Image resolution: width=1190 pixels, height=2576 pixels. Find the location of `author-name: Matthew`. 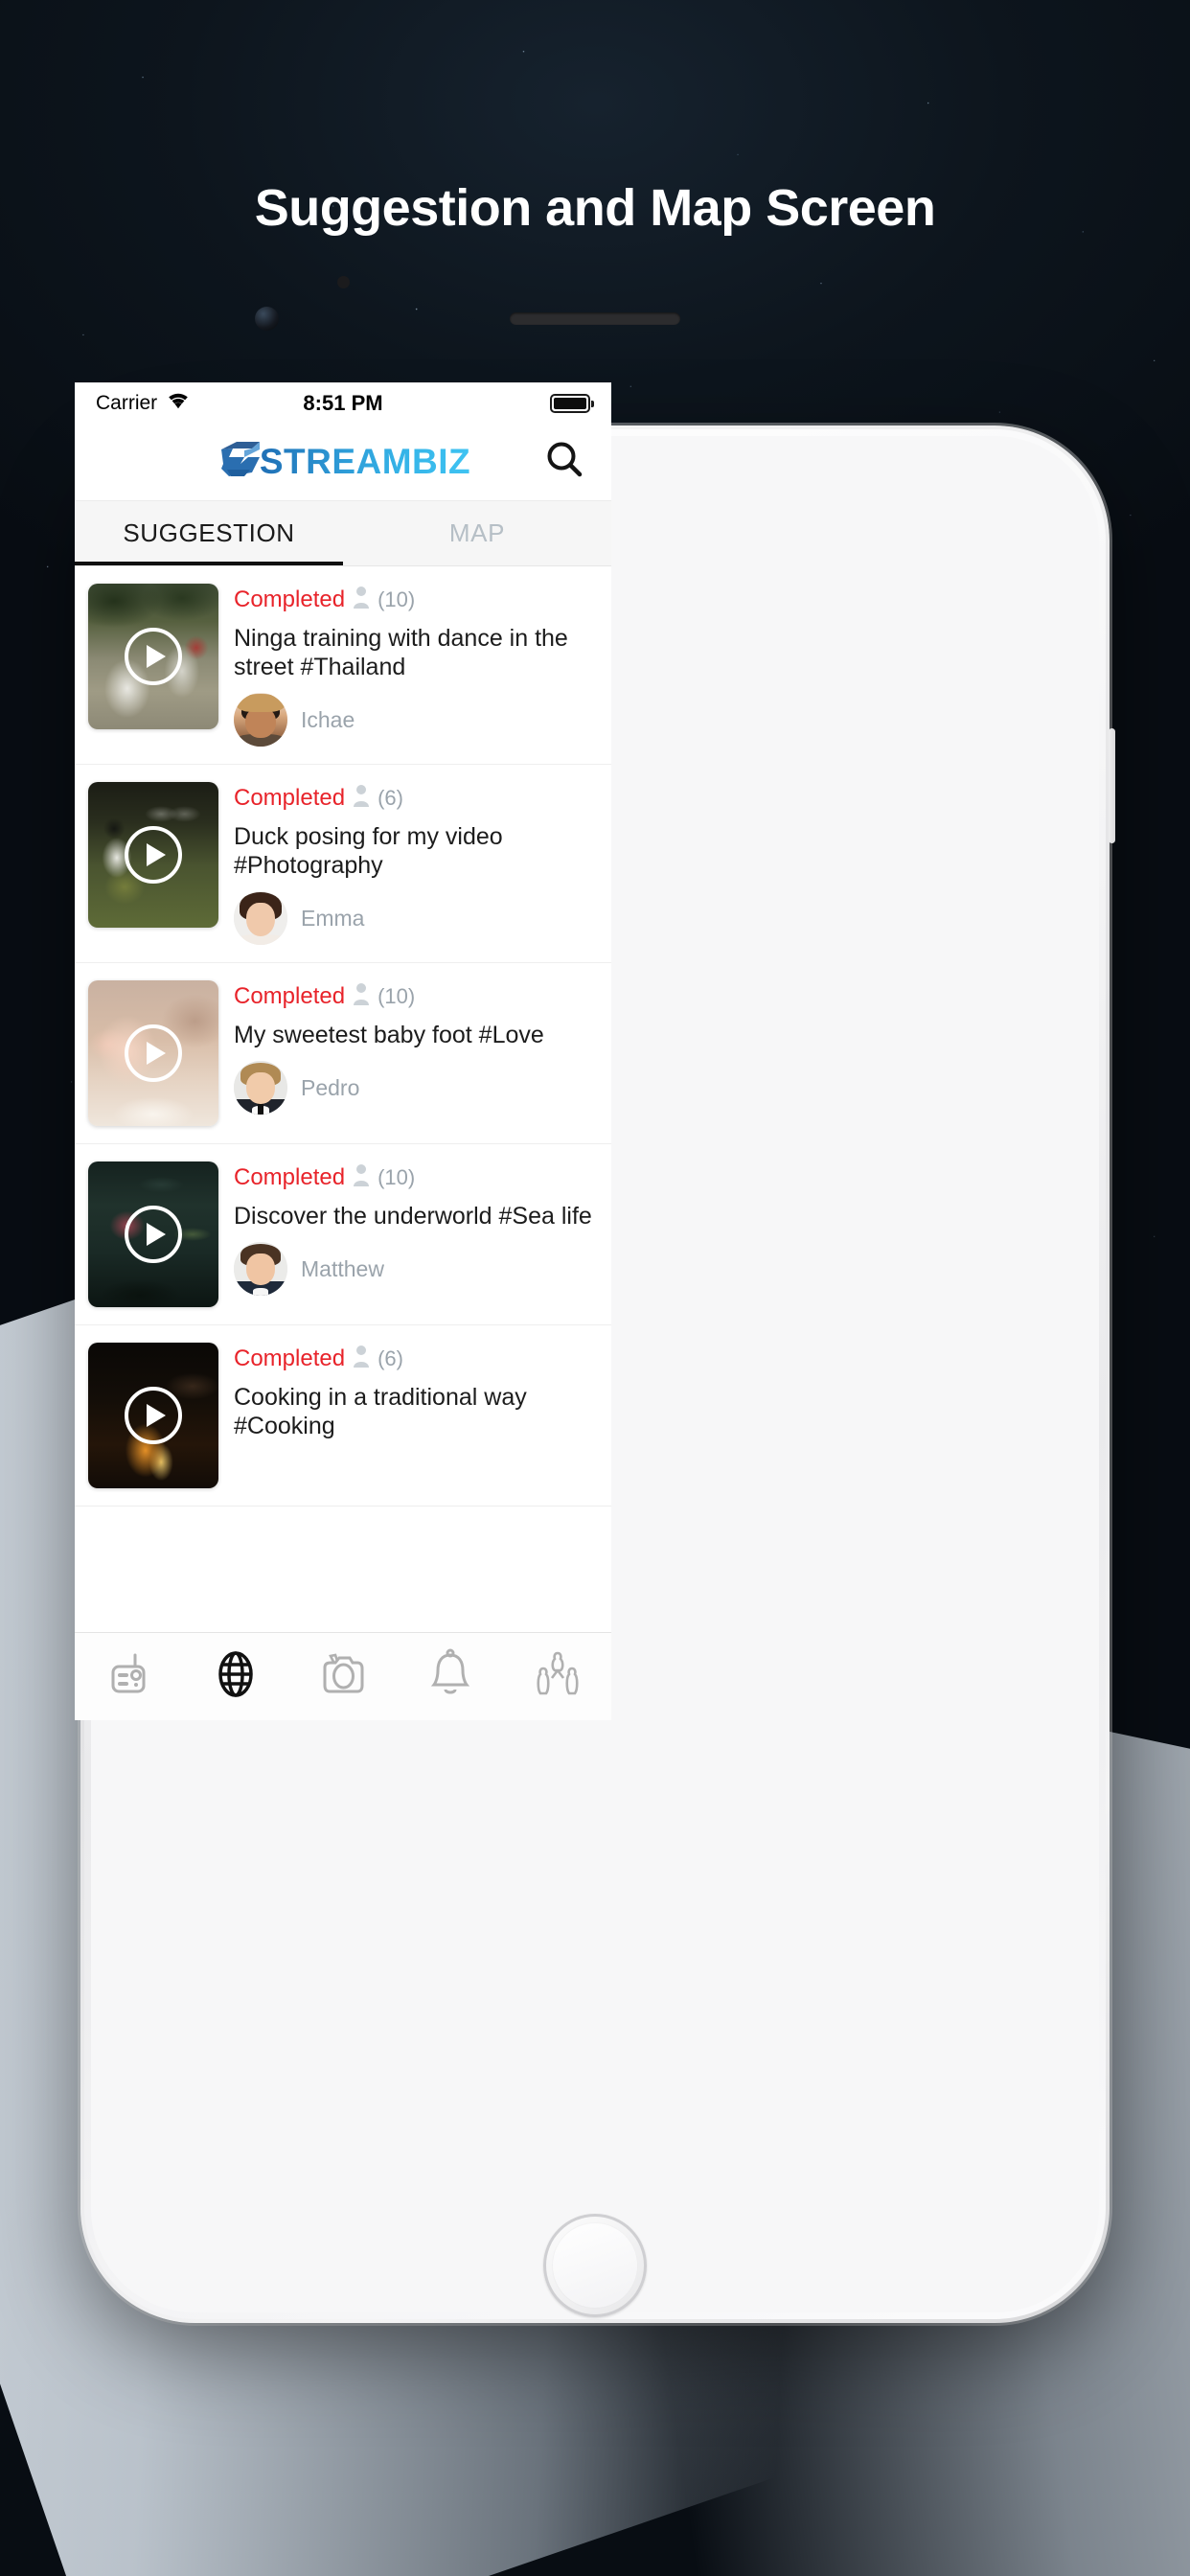

author-name: Matthew is located at coordinates (342, 1268).